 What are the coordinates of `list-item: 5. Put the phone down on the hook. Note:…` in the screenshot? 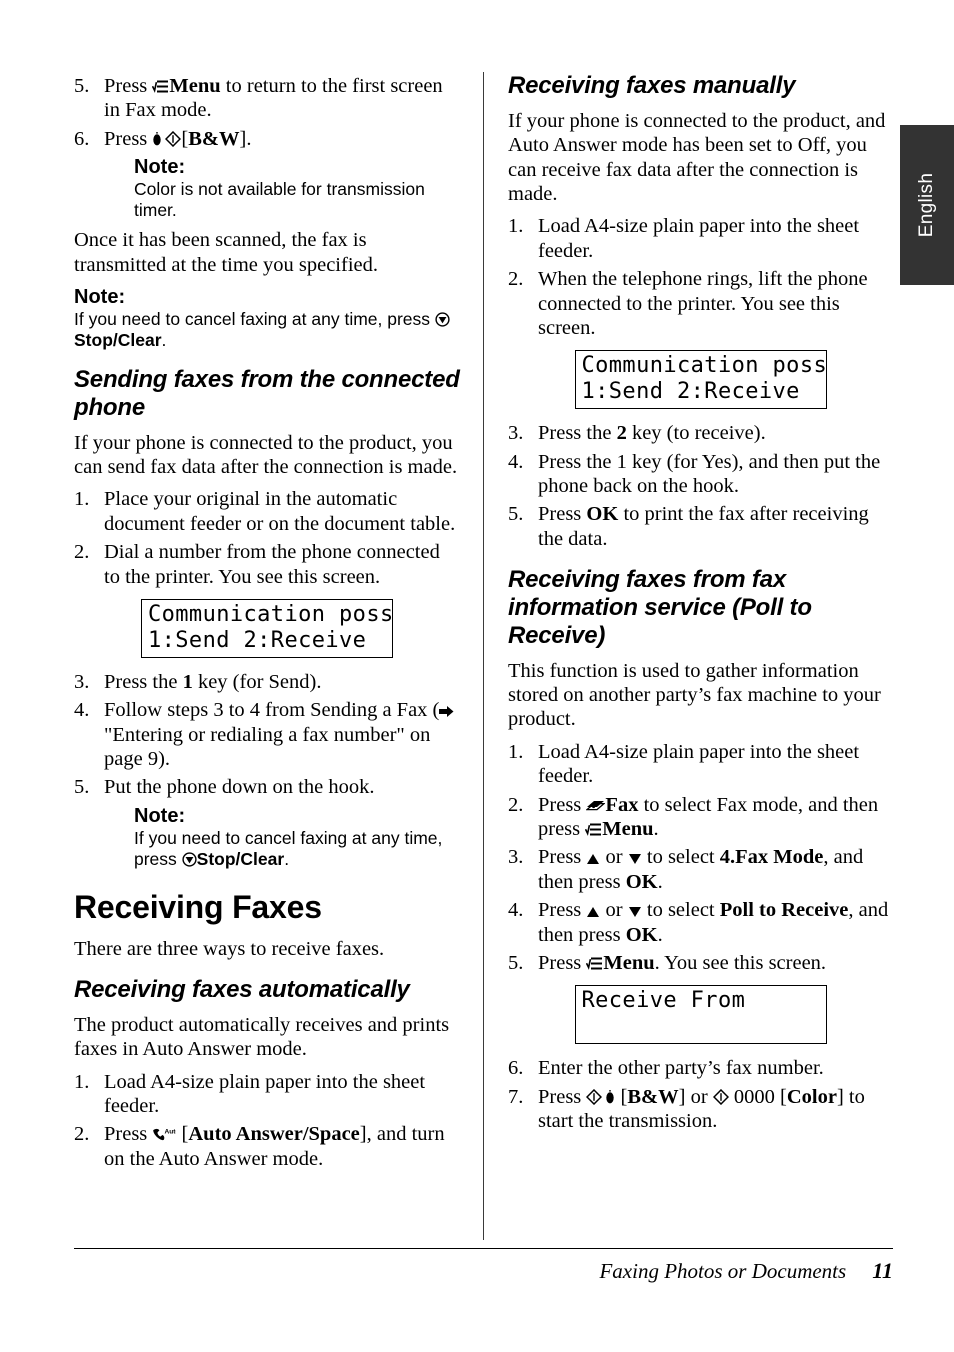 It's located at (267, 822).